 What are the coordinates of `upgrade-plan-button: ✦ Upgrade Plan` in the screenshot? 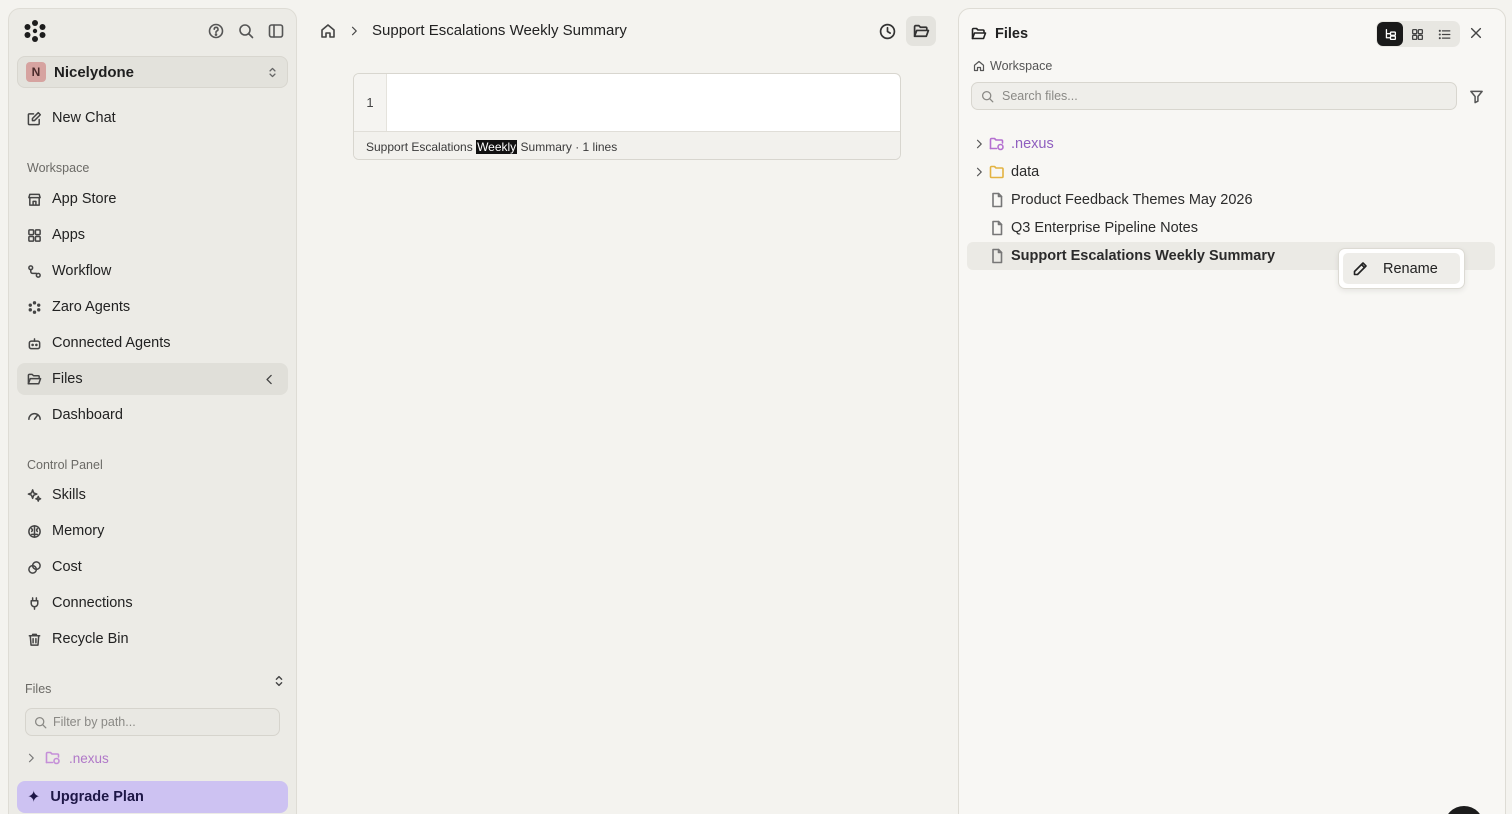 It's located at (152, 797).